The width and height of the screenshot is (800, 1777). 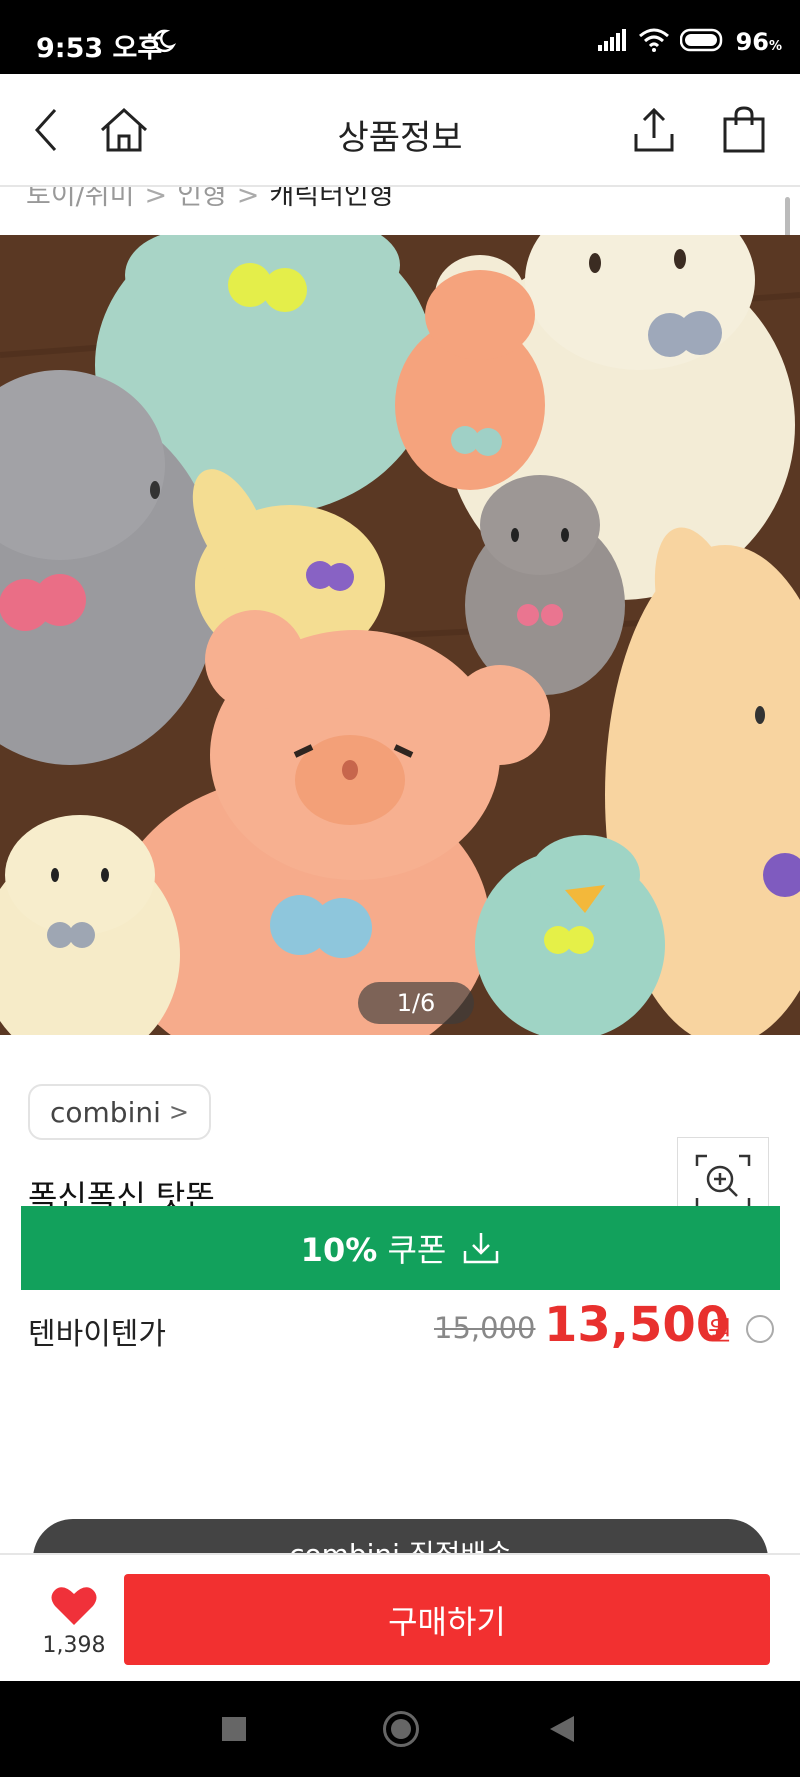 I want to click on sale-price: 13,500, so click(x=637, y=1325).